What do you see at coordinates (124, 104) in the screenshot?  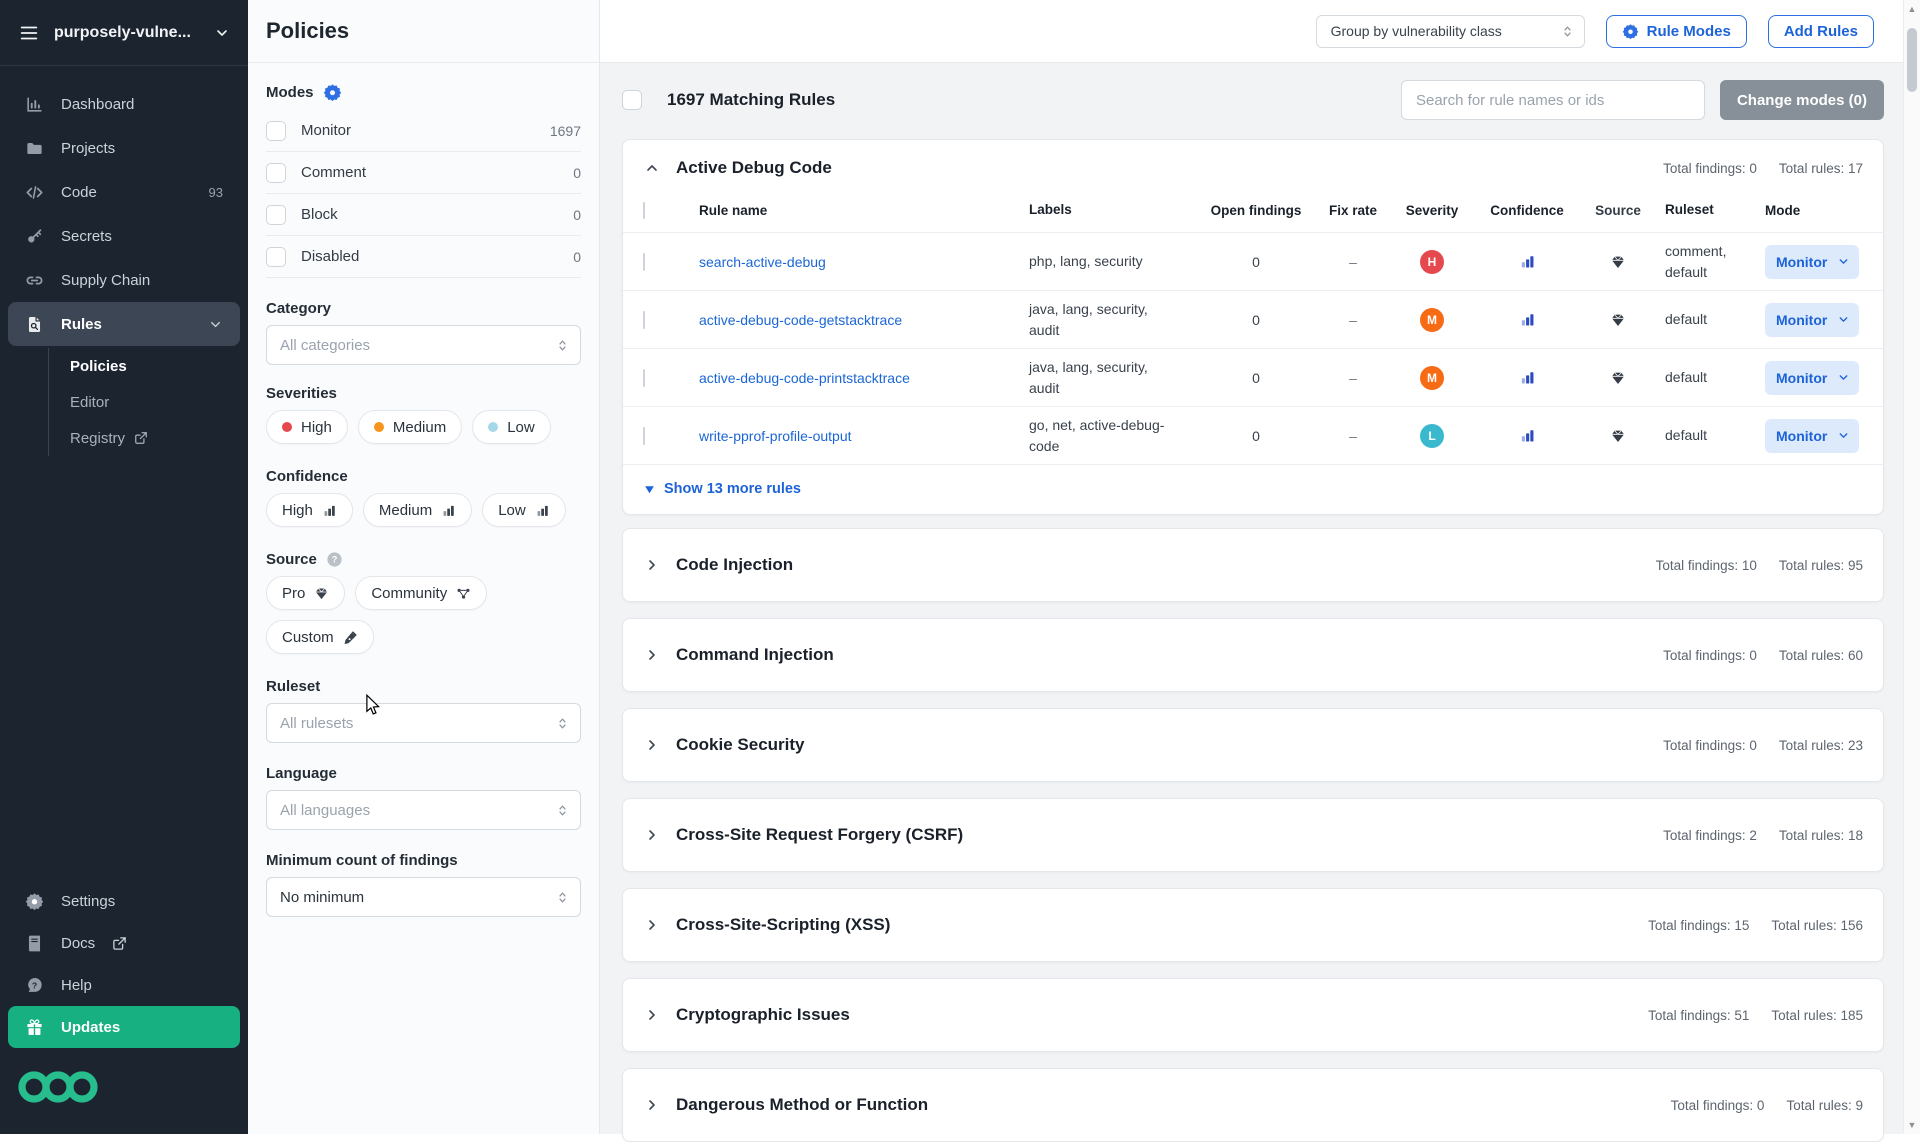 I see `sidebar-item-dashboard: Dashboard` at bounding box center [124, 104].